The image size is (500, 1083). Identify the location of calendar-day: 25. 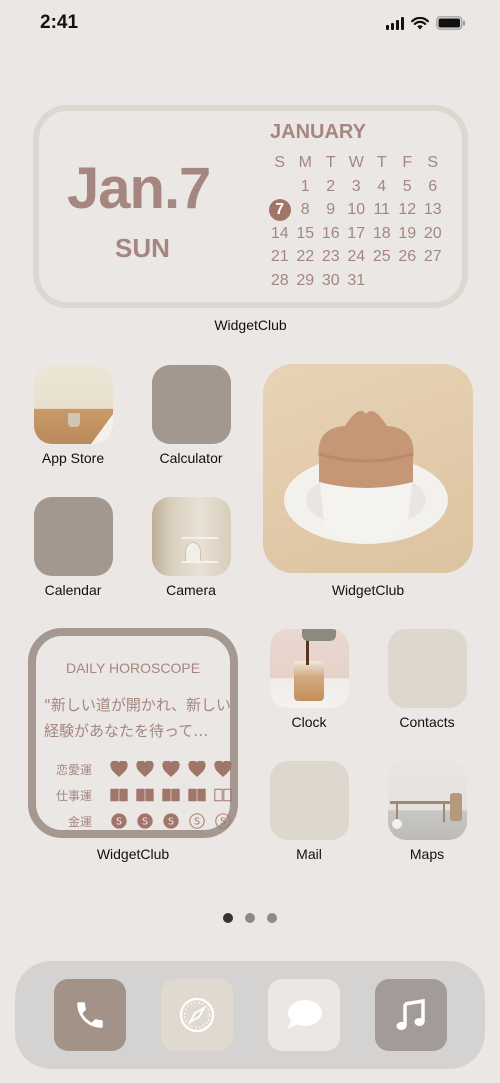
(381, 257).